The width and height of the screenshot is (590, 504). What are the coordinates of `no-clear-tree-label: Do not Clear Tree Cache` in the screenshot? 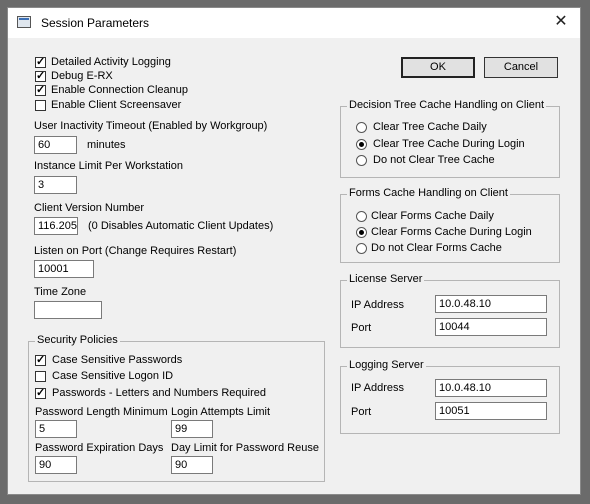 It's located at (434, 160).